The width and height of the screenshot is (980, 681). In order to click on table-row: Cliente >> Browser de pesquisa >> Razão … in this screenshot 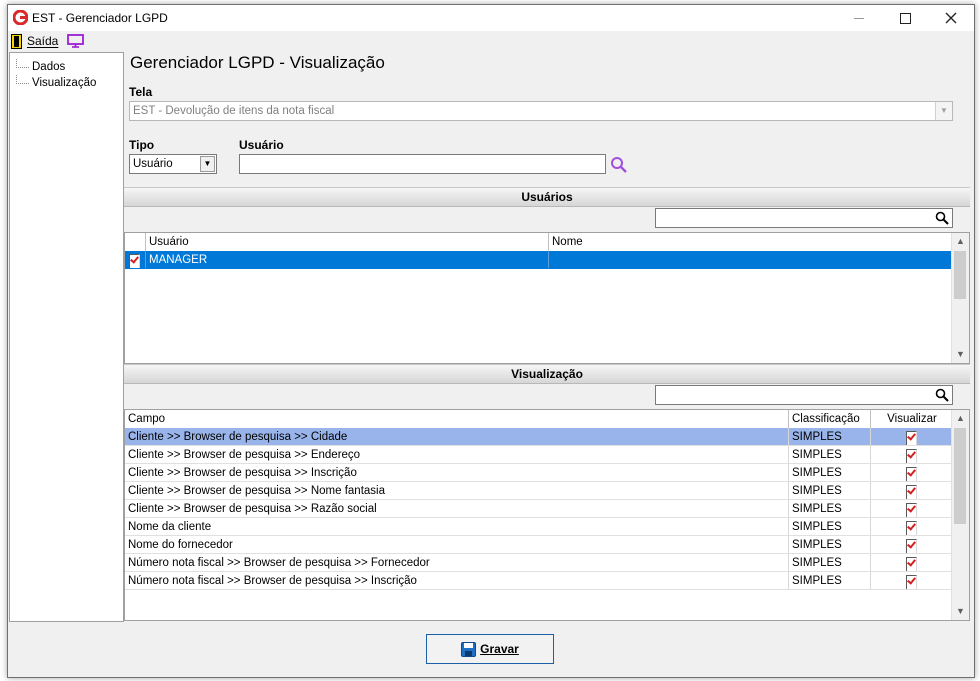, I will do `click(539, 509)`.